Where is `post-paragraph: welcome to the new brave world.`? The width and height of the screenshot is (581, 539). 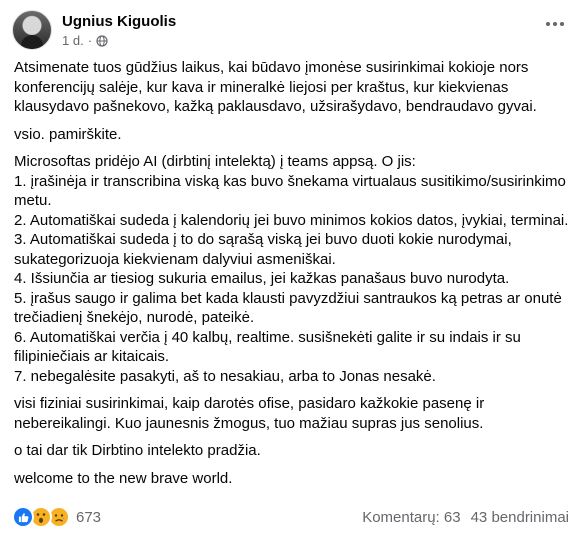 post-paragraph: welcome to the new brave world. is located at coordinates (123, 478).